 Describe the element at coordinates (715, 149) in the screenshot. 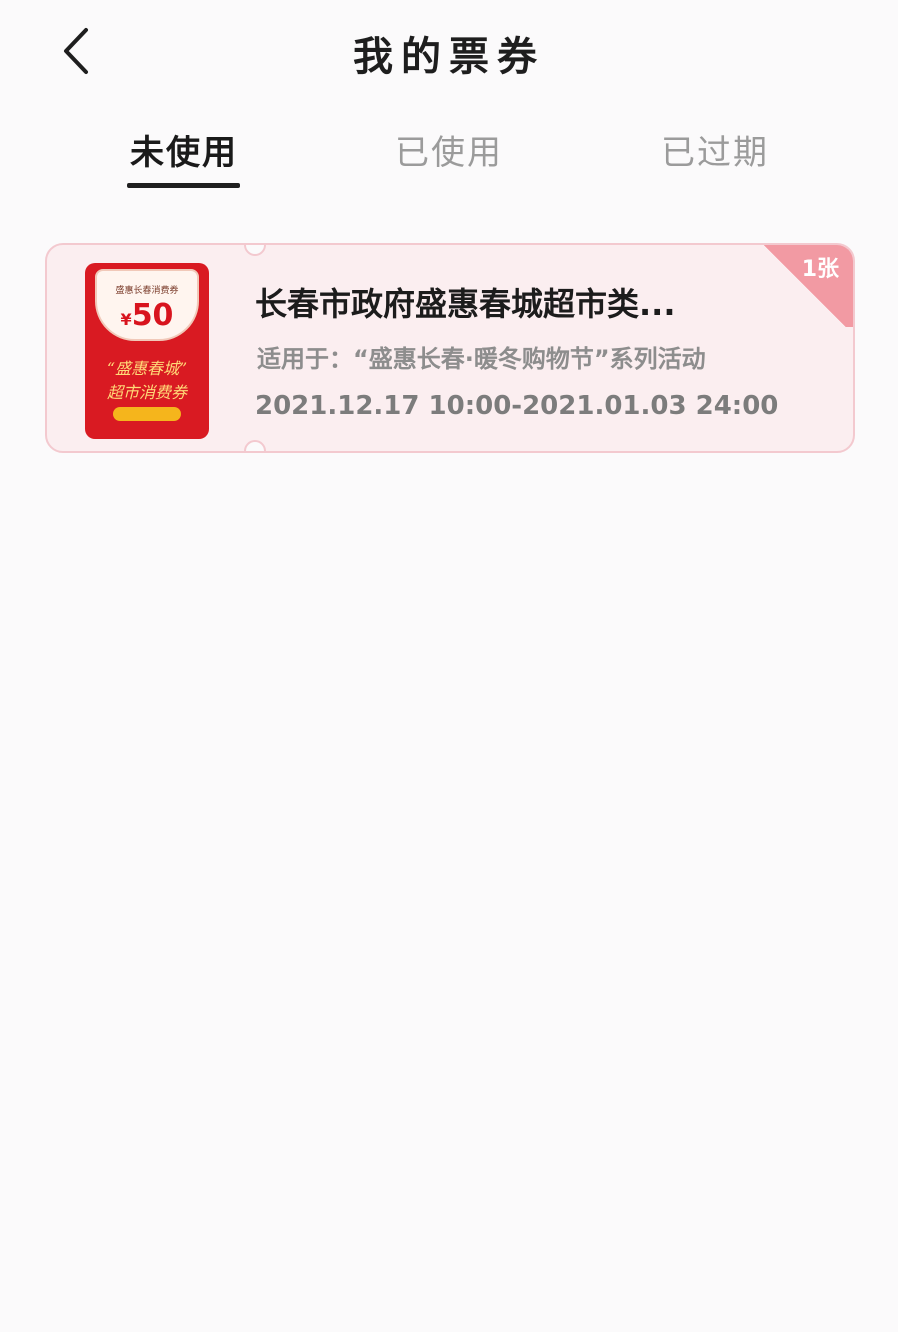

I see `tab-expired: 已过期` at that location.